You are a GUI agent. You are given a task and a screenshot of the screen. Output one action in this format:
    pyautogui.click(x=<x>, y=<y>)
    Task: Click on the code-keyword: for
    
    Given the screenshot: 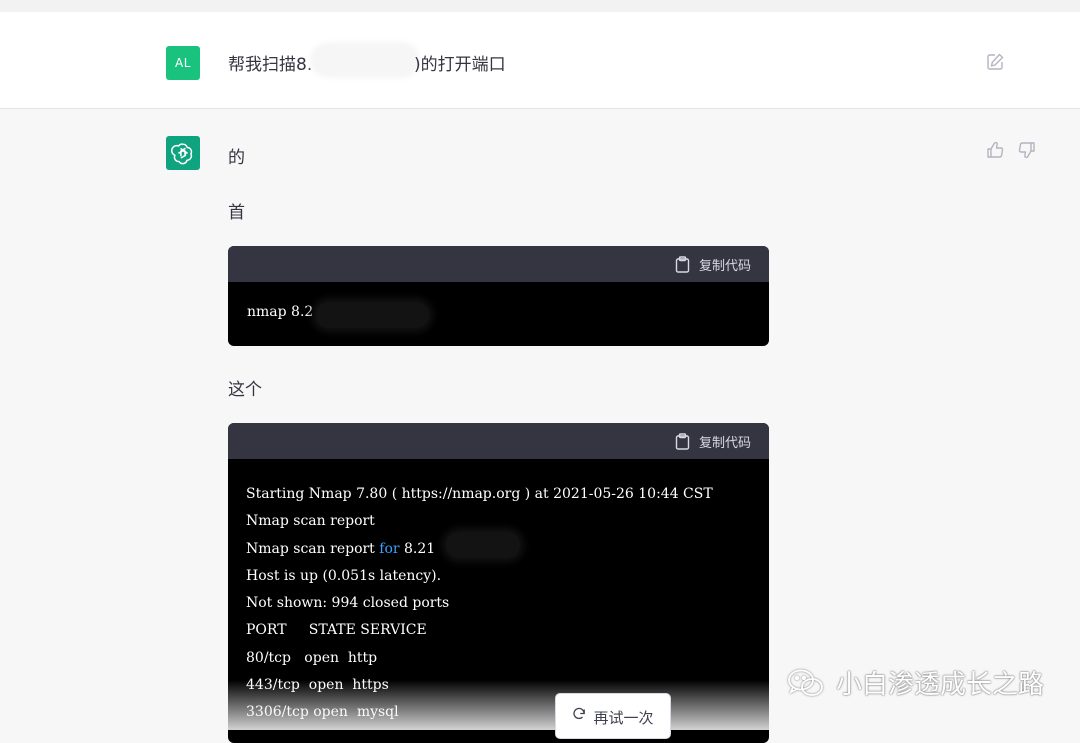 What is the action you would take?
    pyautogui.click(x=389, y=548)
    